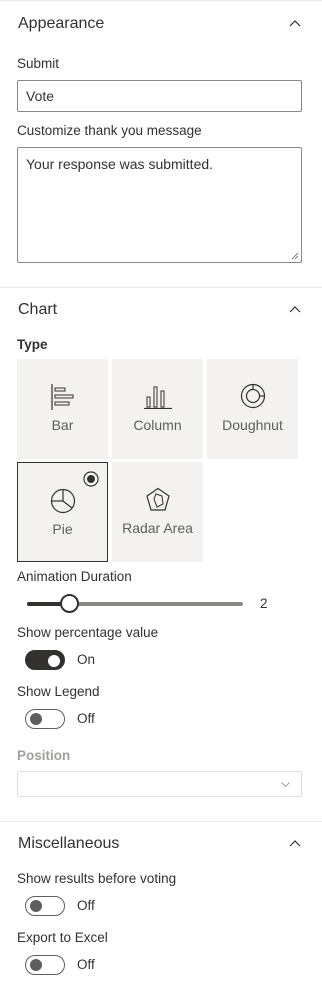  I want to click on export-excel-state: Off, so click(86, 964).